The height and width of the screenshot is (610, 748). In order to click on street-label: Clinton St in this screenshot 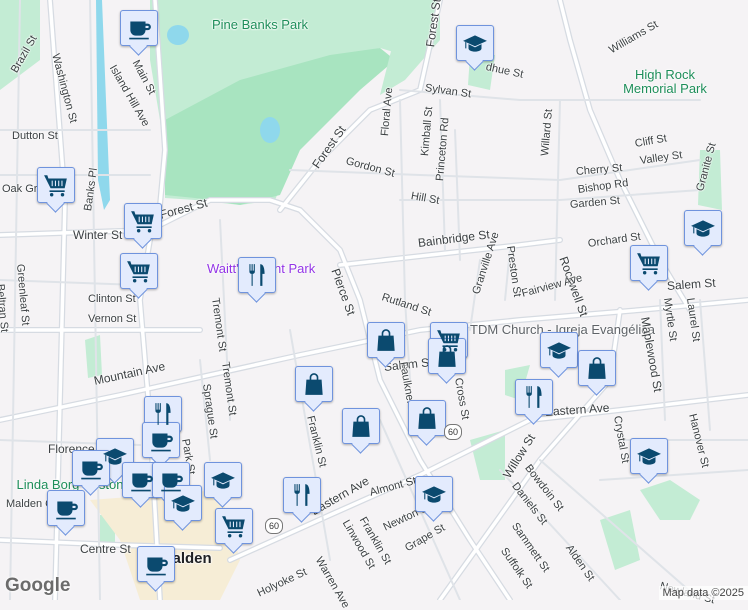, I will do `click(112, 299)`.